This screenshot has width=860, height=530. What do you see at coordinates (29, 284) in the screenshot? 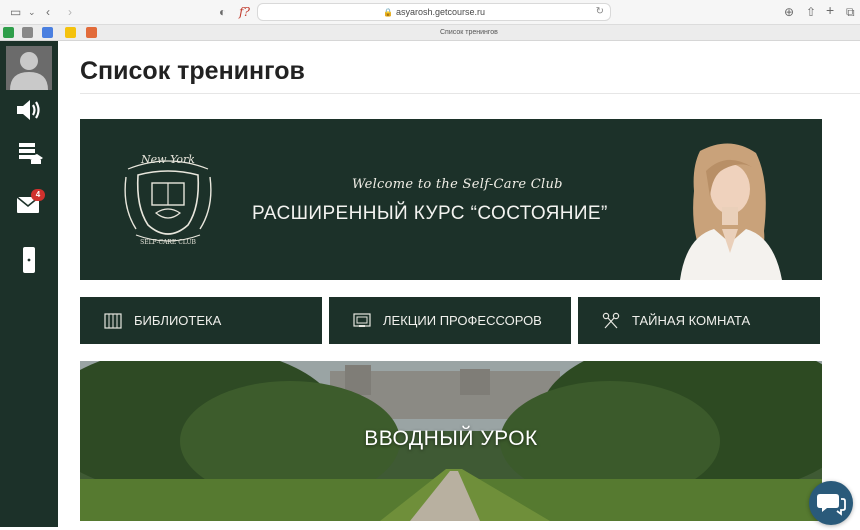
I see `sidebar: 4` at bounding box center [29, 284].